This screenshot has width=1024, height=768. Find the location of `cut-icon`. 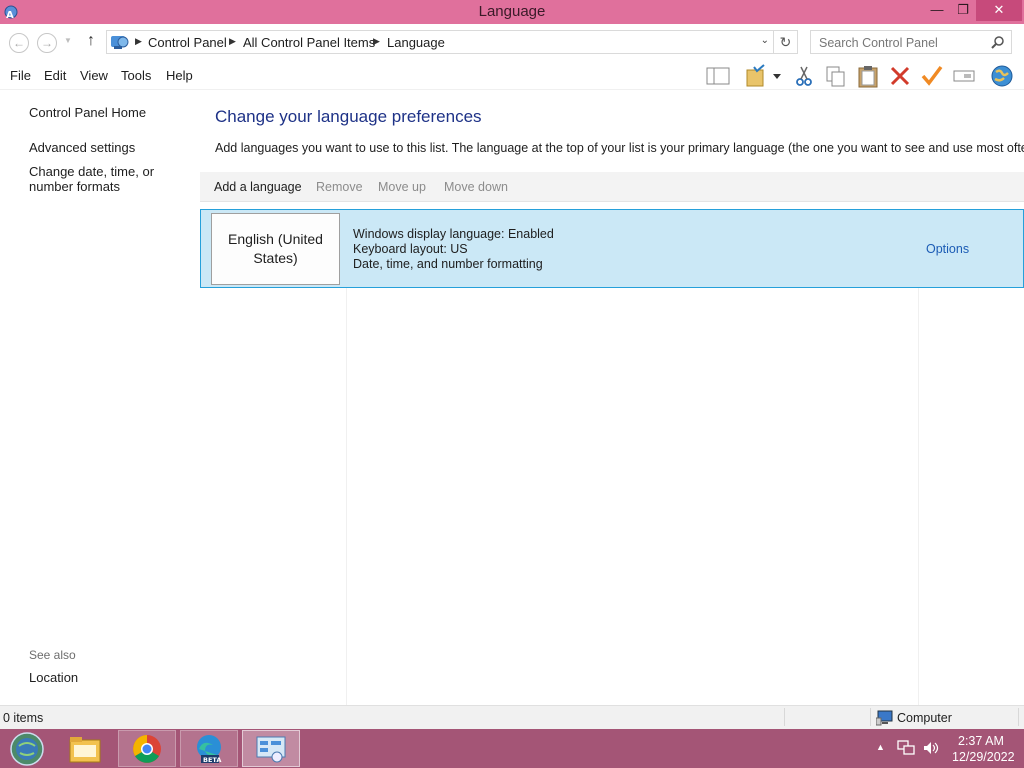

cut-icon is located at coordinates (804, 76).